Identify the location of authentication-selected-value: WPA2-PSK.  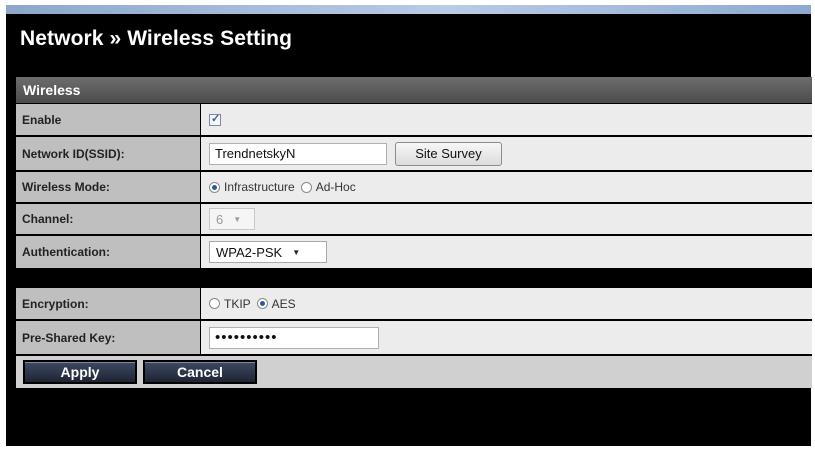
(249, 252).